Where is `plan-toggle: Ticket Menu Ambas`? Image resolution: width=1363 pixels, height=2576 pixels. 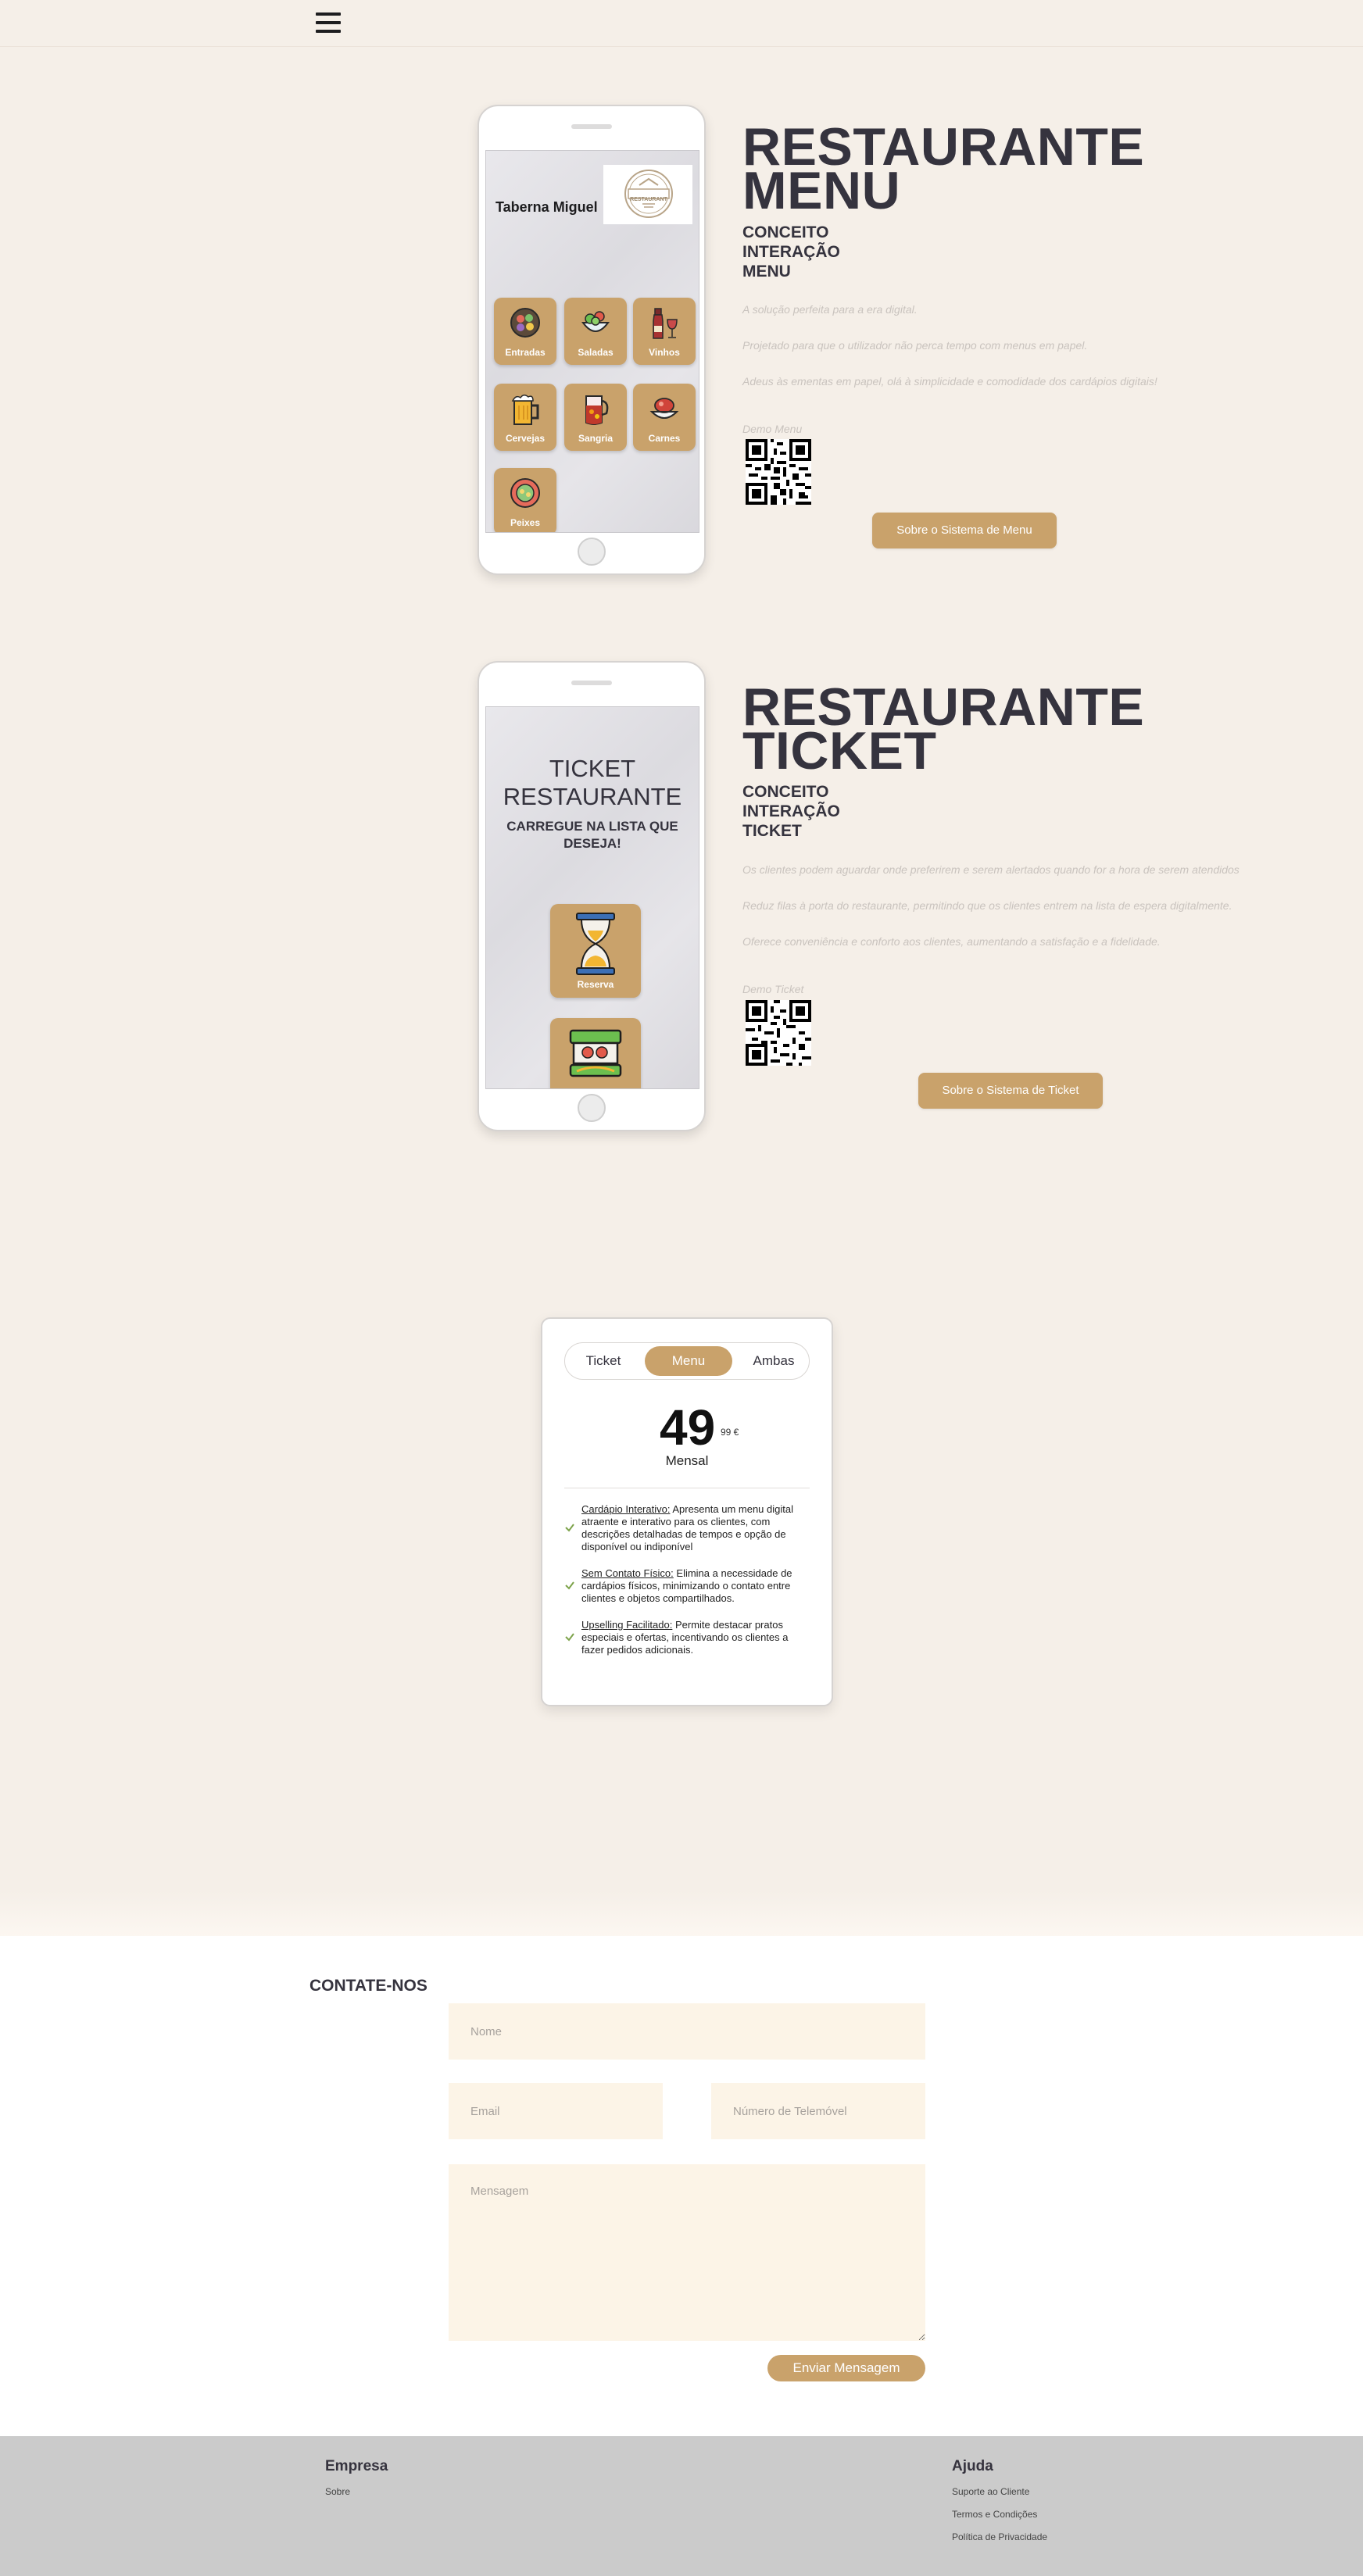 plan-toggle: Ticket Menu Ambas is located at coordinates (687, 1361).